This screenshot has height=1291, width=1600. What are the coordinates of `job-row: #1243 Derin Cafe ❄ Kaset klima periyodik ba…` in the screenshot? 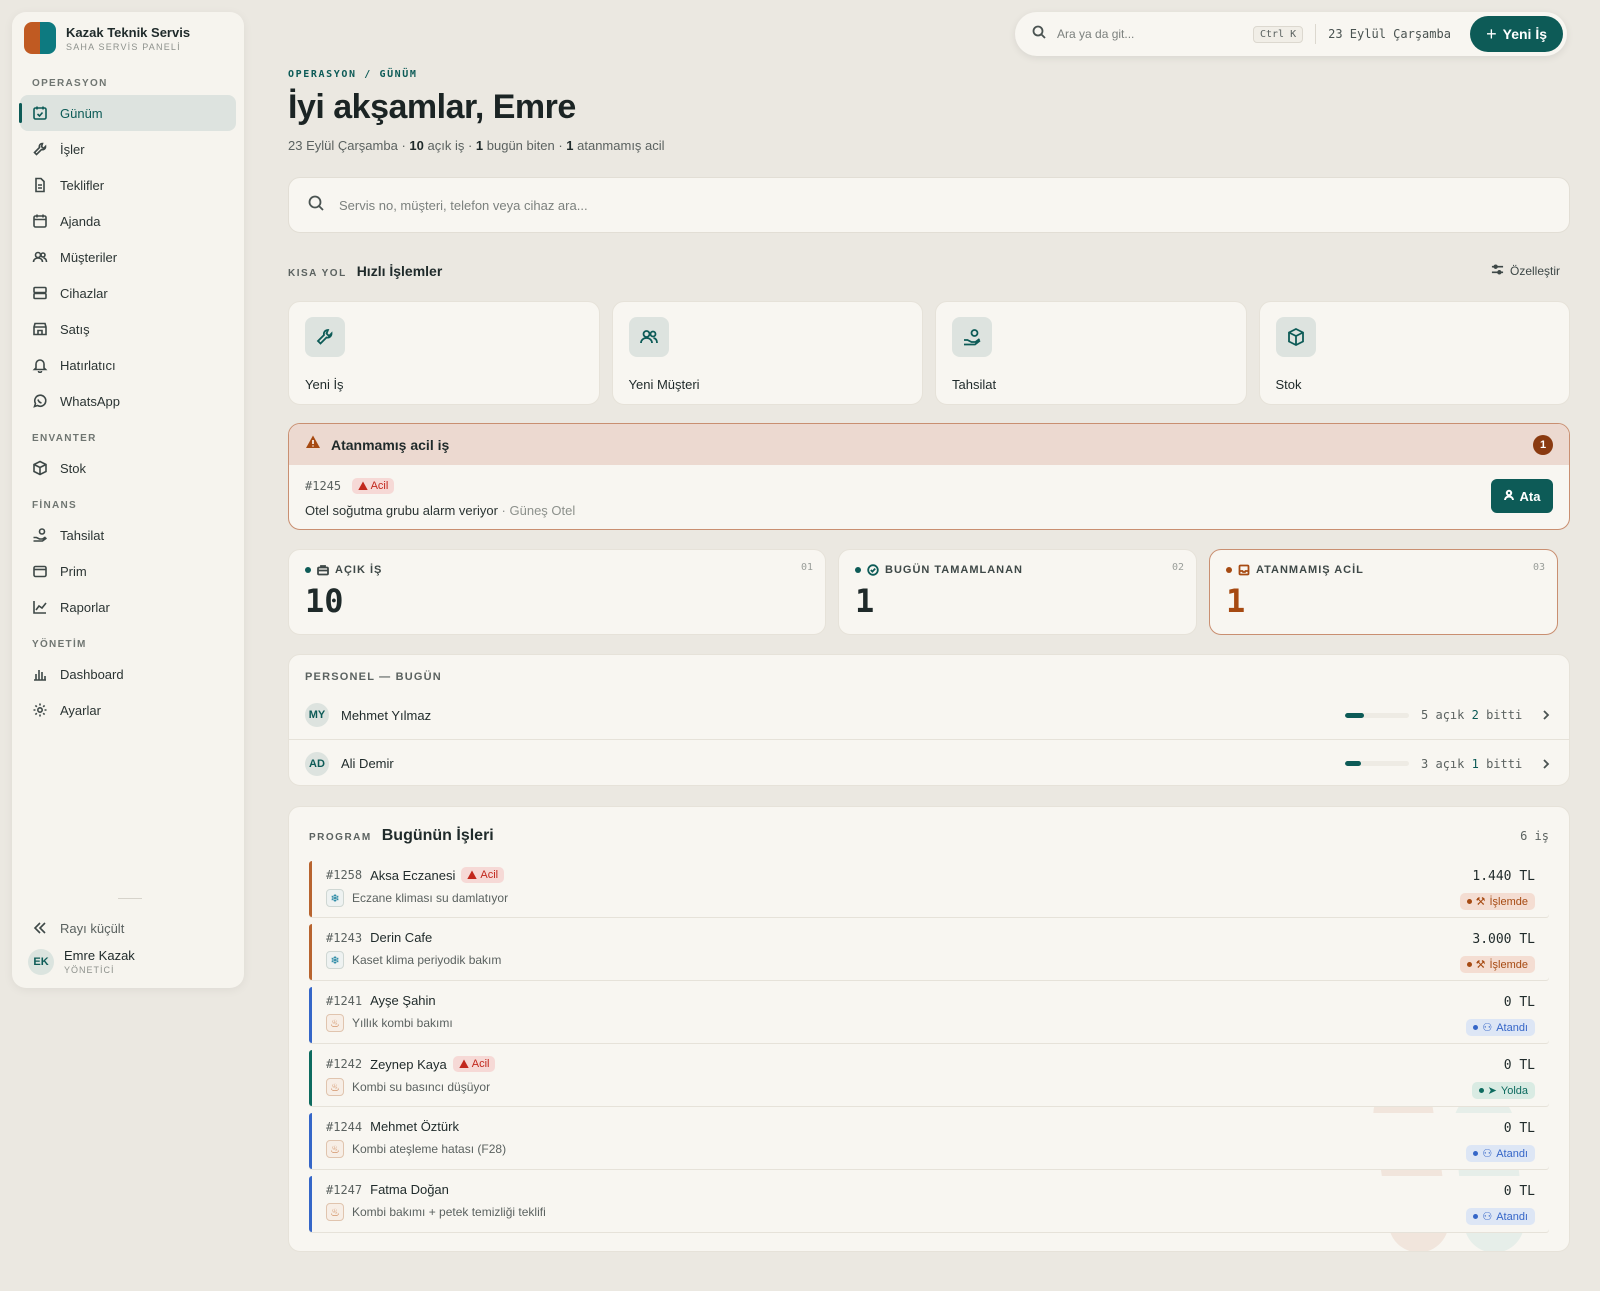 It's located at (929, 952).